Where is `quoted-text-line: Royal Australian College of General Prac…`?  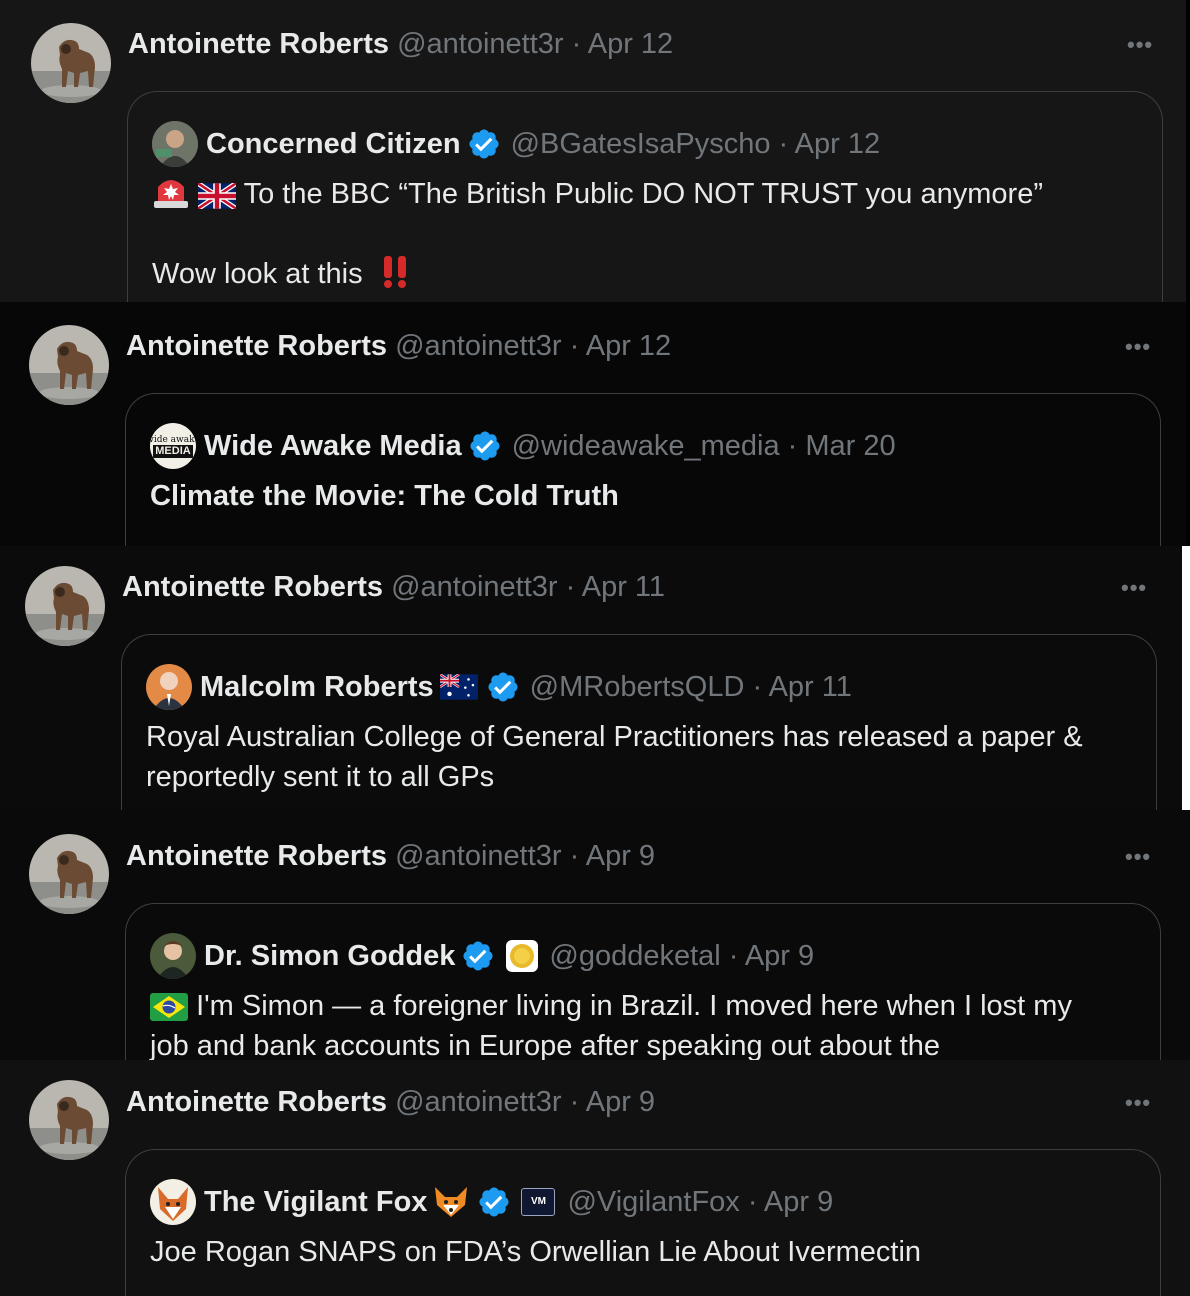 quoted-text-line: Royal Australian College of General Prac… is located at coordinates (614, 737).